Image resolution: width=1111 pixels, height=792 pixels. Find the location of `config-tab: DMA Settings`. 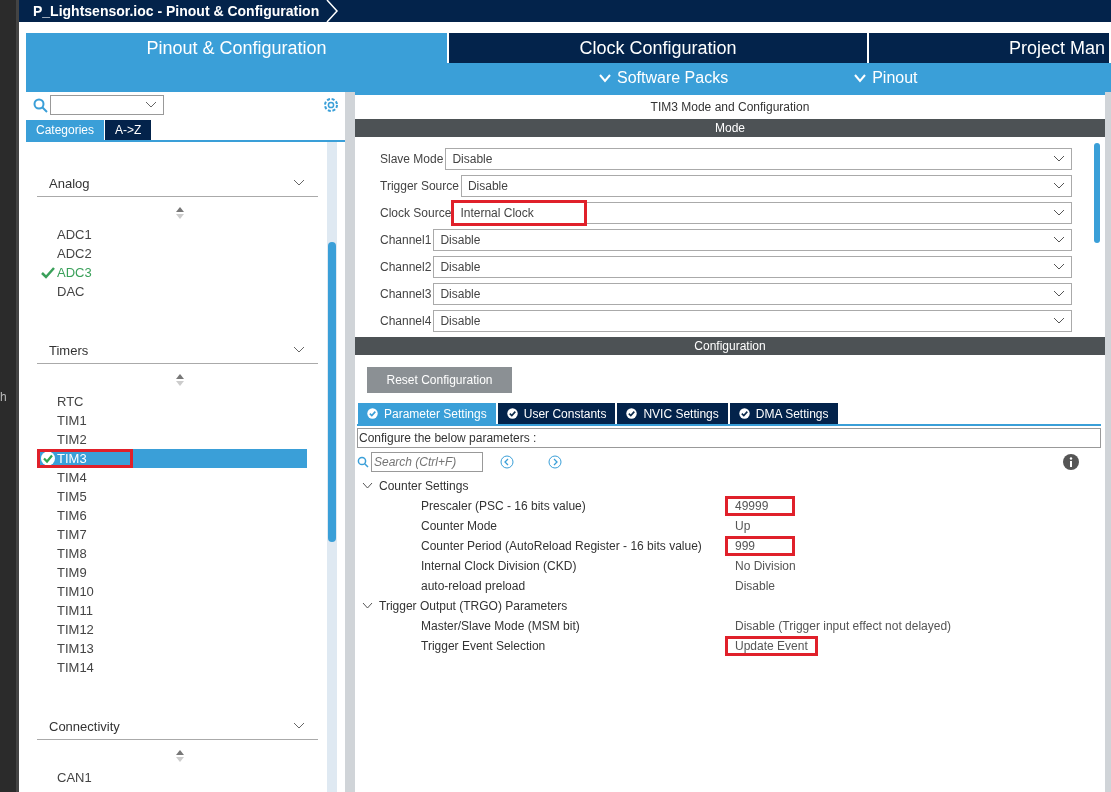

config-tab: DMA Settings is located at coordinates (783, 413).